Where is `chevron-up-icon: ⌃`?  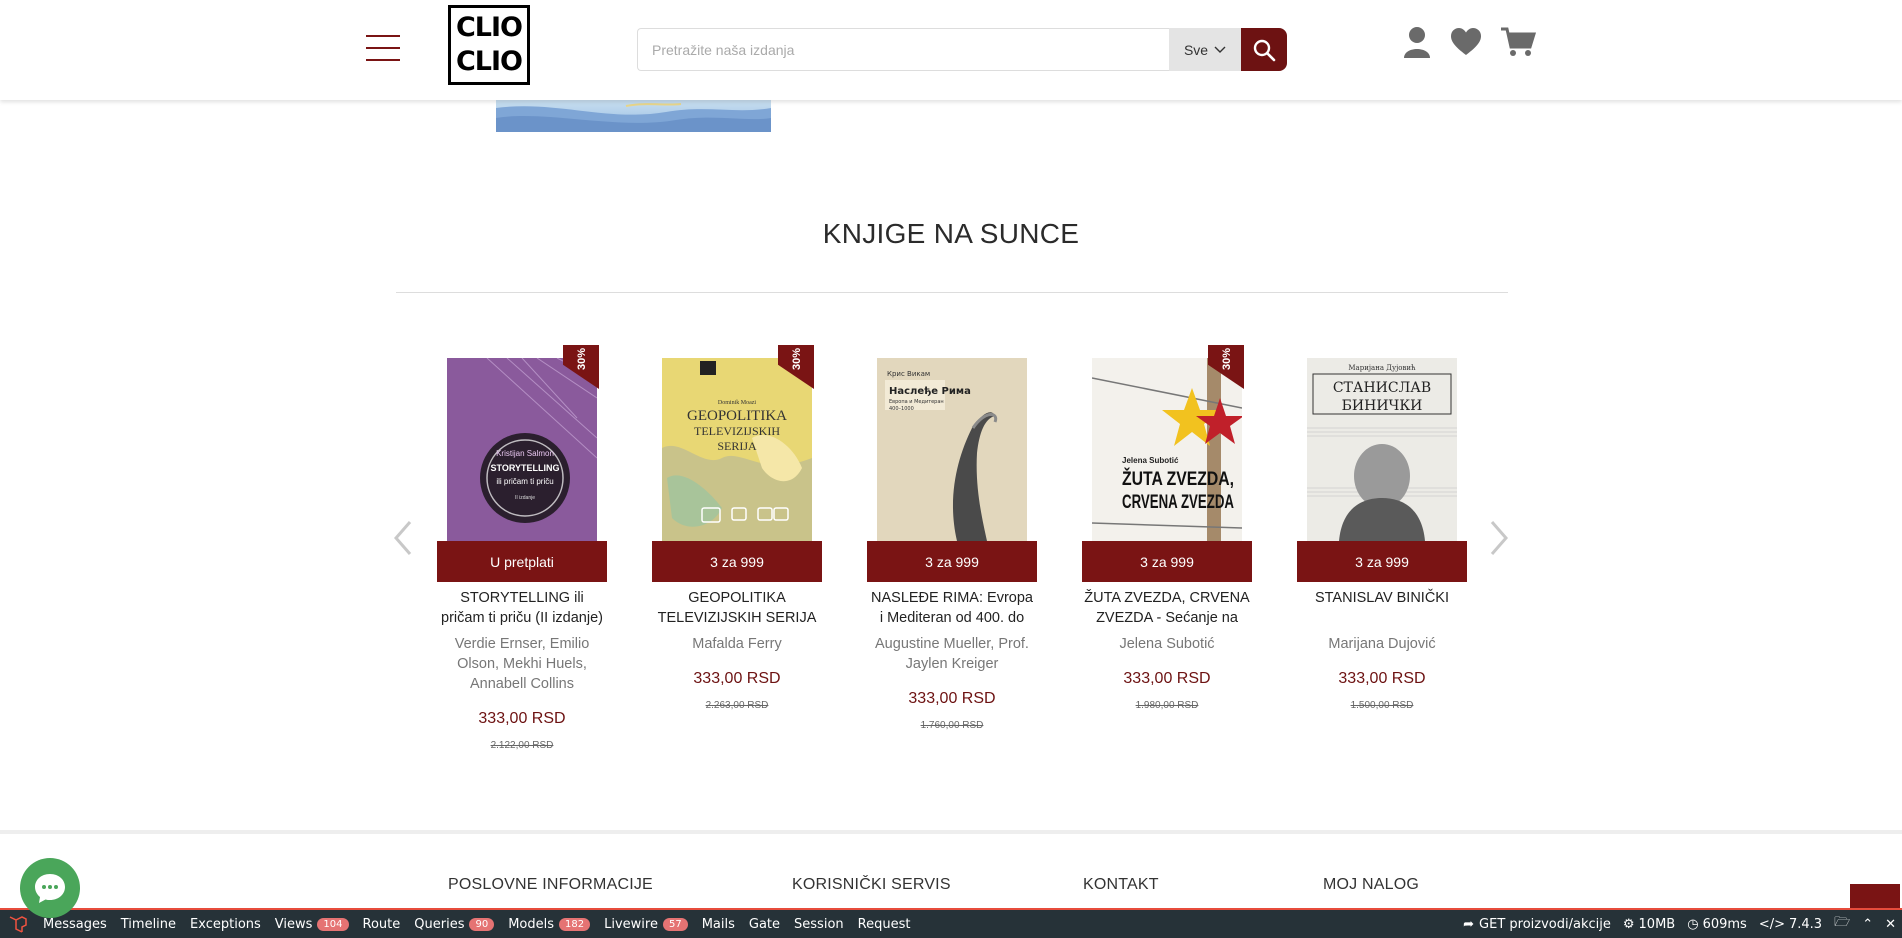
chevron-up-icon: ⌃ is located at coordinates (1867, 924).